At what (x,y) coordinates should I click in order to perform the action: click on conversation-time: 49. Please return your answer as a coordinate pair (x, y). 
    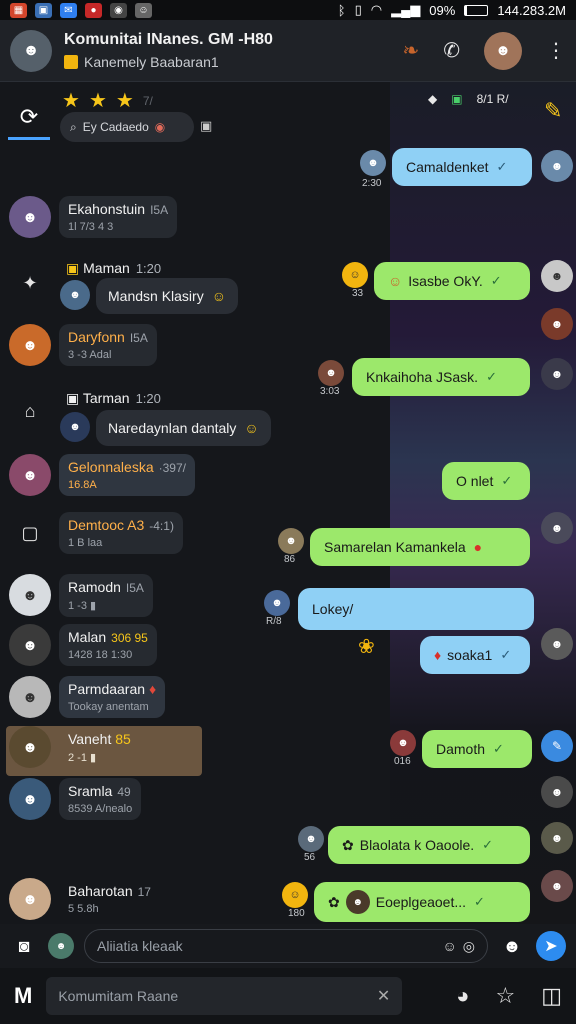
    Looking at the image, I should click on (124, 792).